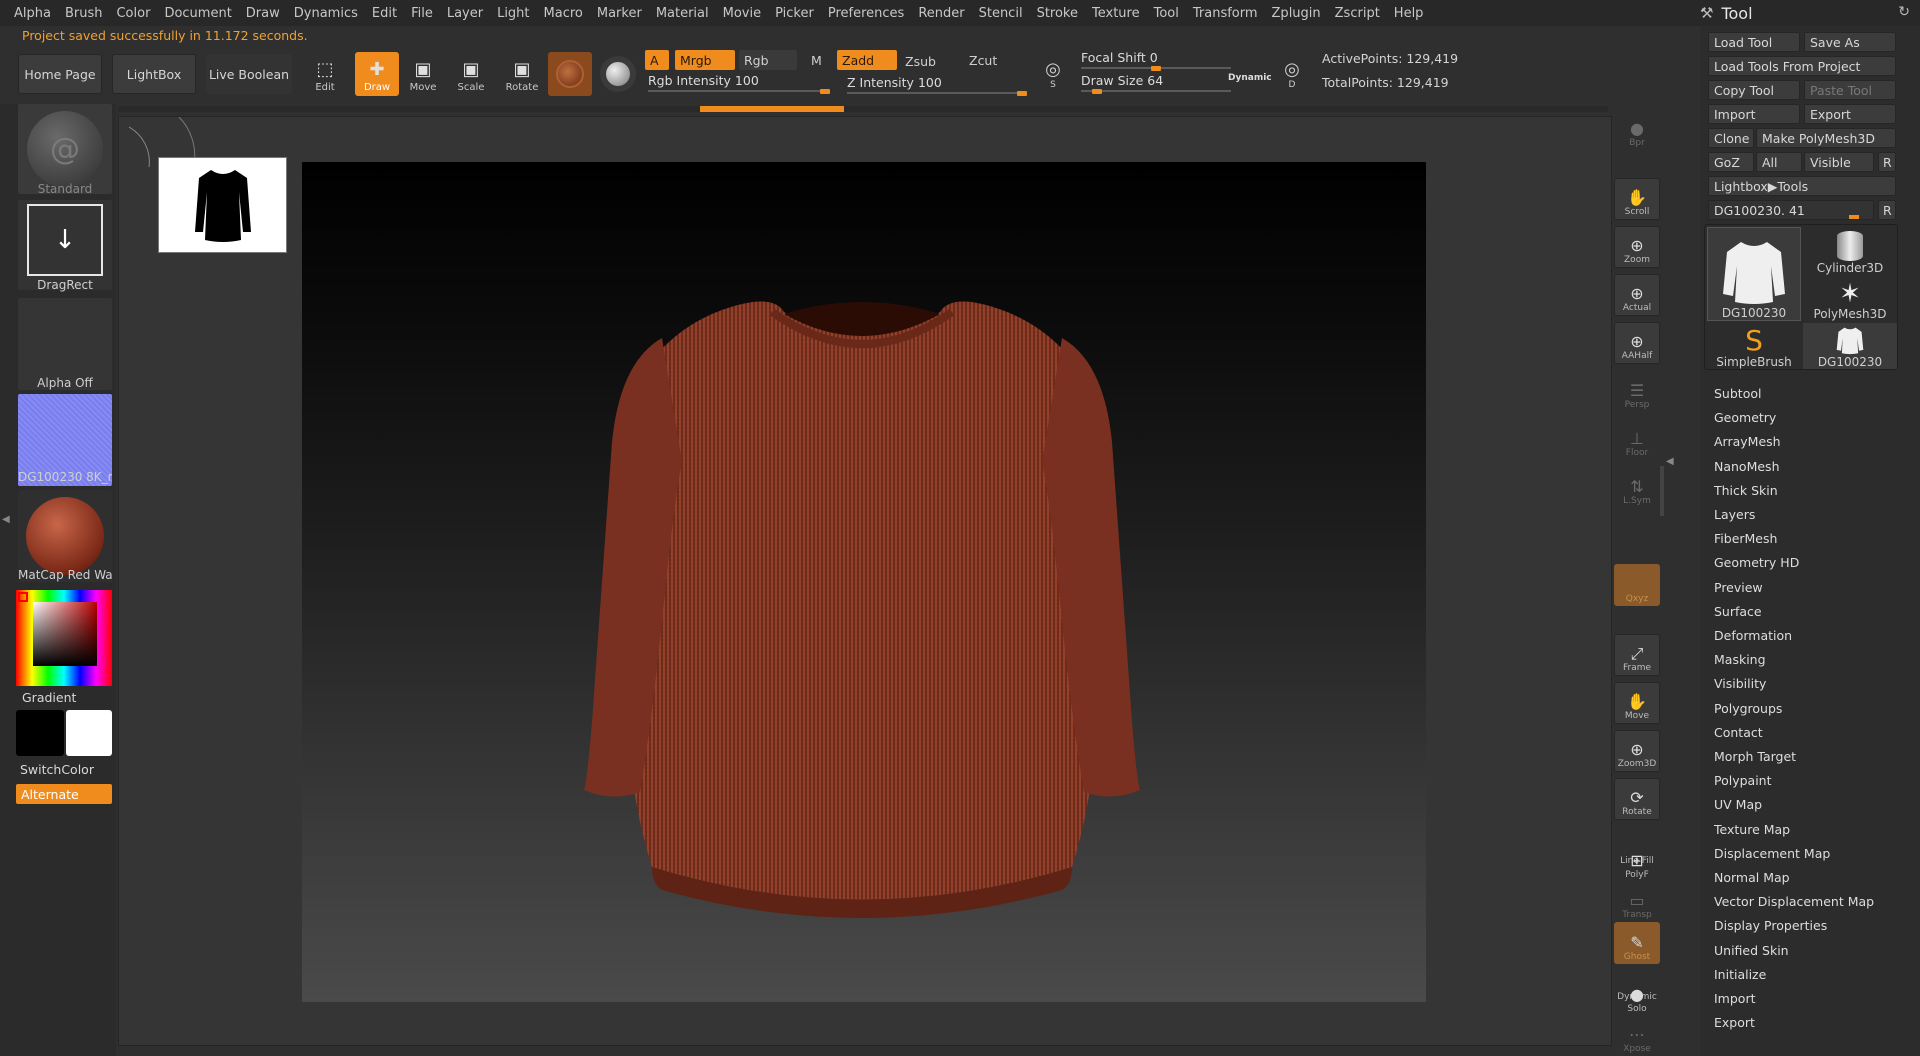 This screenshot has height=1056, width=1920. What do you see at coordinates (1097, 91) in the screenshot?
I see `draw-size-knob` at bounding box center [1097, 91].